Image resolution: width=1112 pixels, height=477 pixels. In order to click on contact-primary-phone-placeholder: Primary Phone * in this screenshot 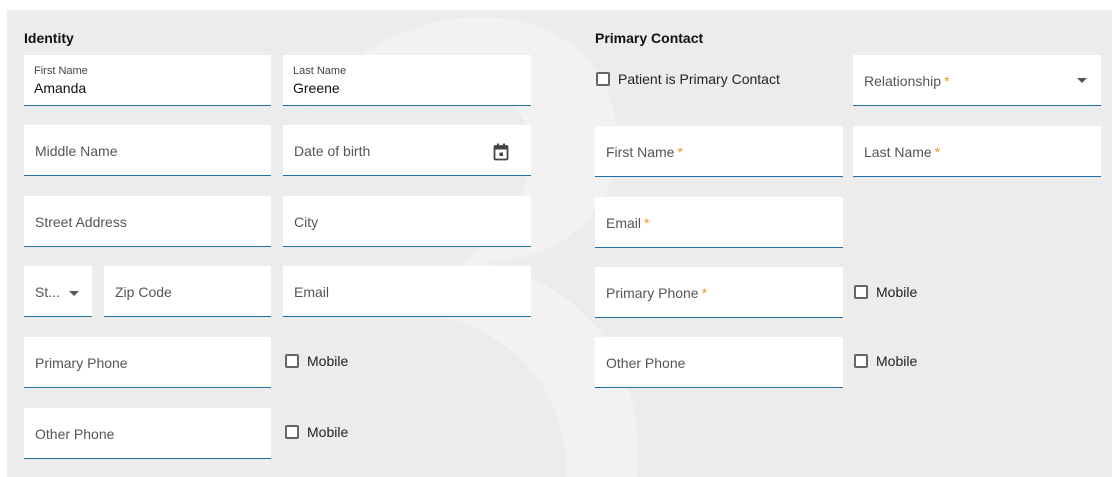, I will do `click(657, 293)`.